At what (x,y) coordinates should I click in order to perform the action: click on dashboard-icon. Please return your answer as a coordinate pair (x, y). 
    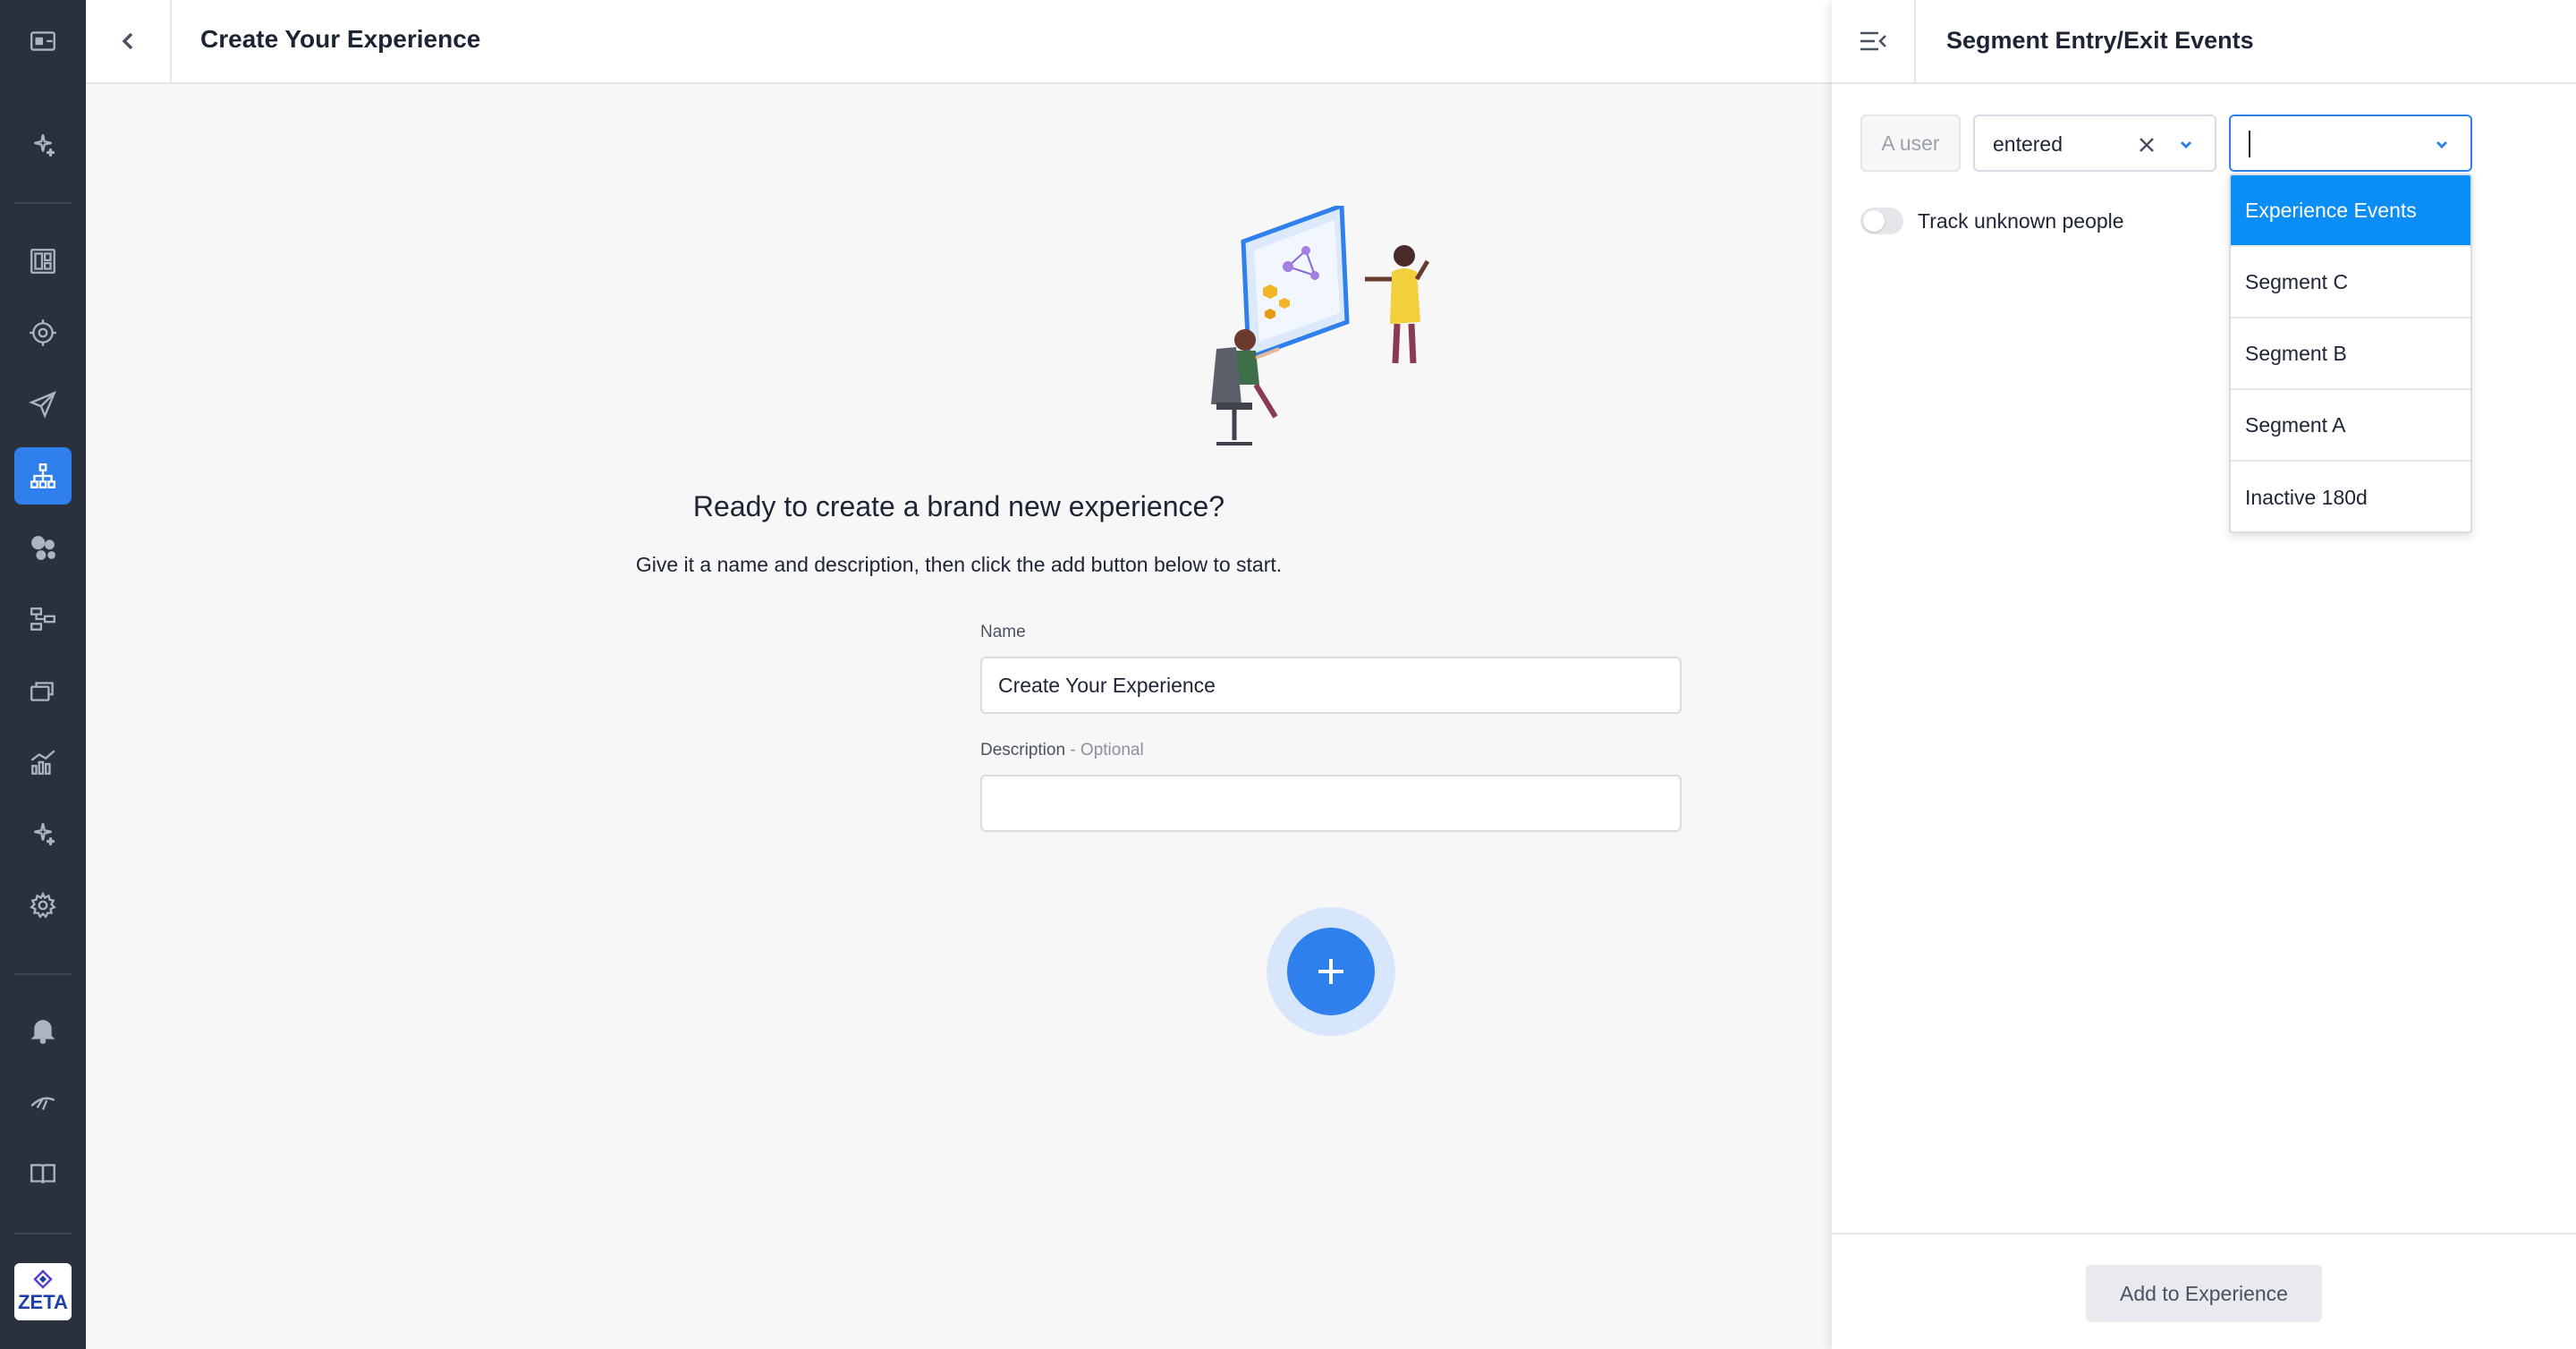
    Looking at the image, I should click on (43, 261).